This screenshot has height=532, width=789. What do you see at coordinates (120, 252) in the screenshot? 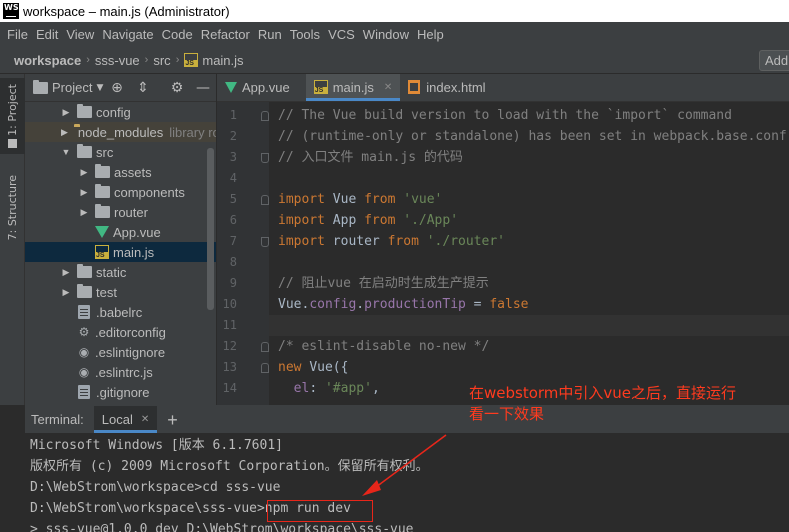
I see `tree-item-main-js: main.js` at bounding box center [120, 252].